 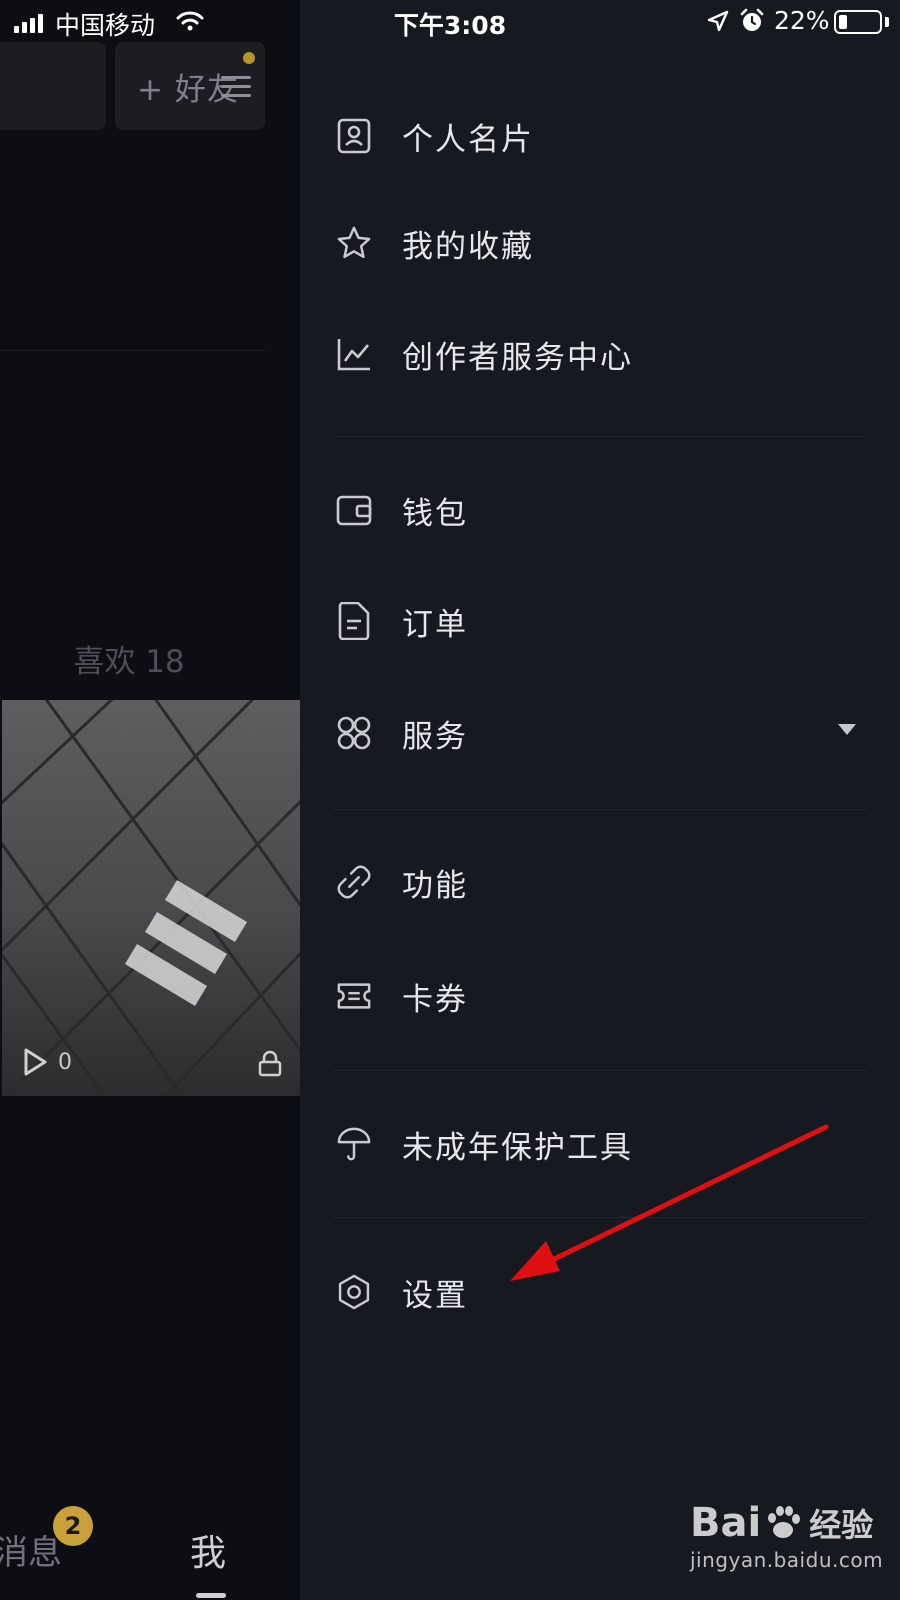 What do you see at coordinates (354, 1292) in the screenshot?
I see `gear-icon` at bounding box center [354, 1292].